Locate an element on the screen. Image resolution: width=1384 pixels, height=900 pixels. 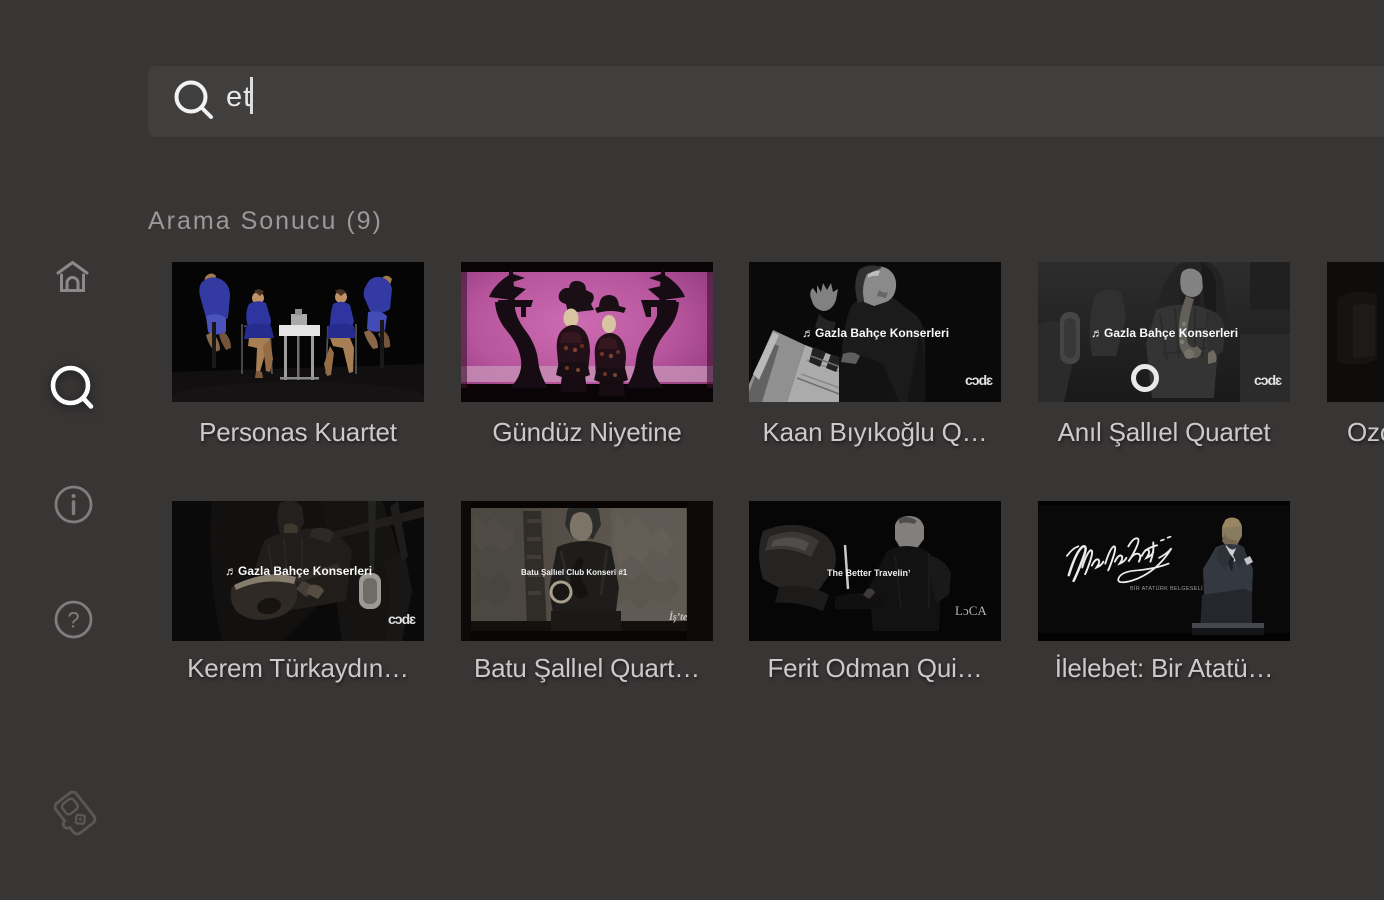
svg-text: İşʼte is located at coordinates (678, 617).